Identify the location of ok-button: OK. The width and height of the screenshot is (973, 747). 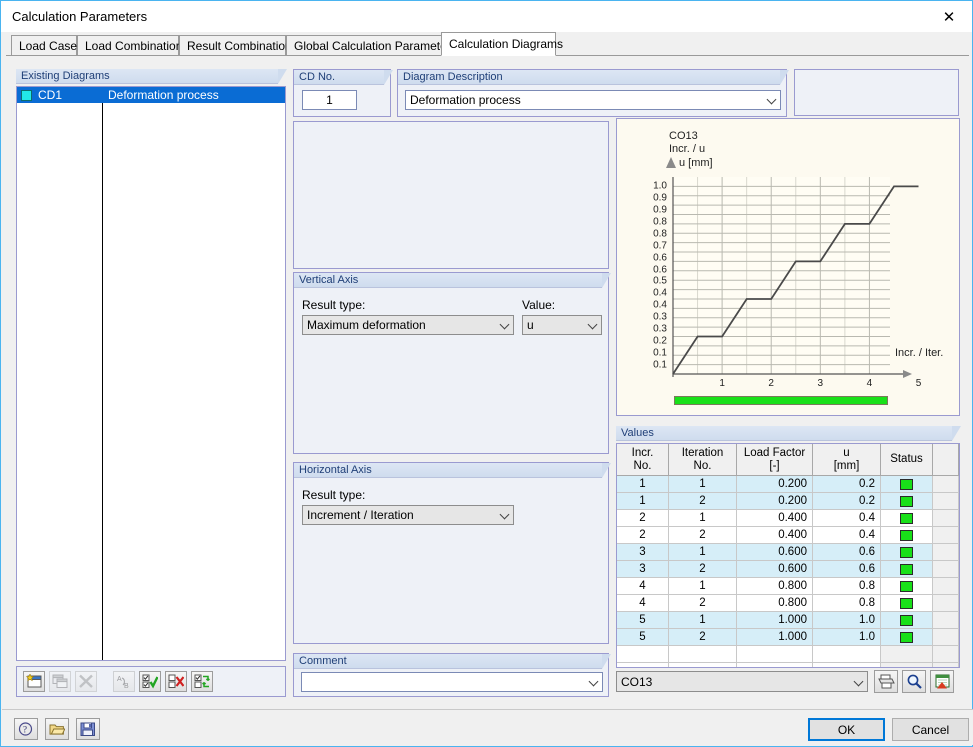
(846, 729).